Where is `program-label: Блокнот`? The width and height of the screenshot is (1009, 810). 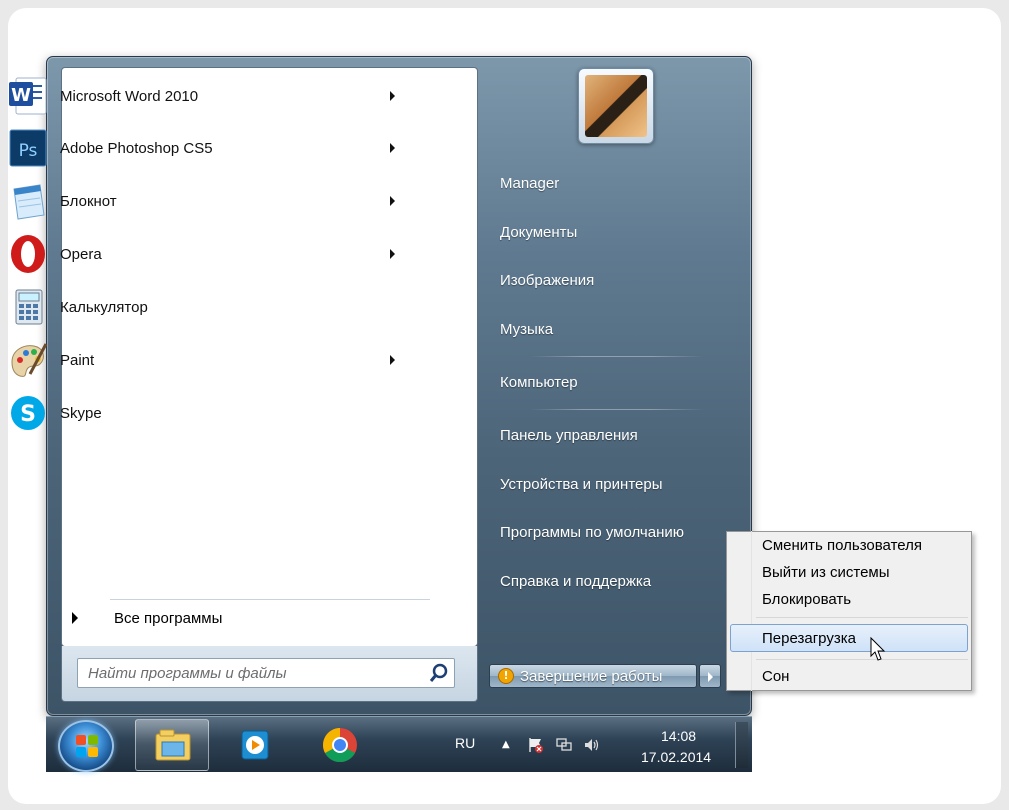 program-label: Блокнот is located at coordinates (88, 201).